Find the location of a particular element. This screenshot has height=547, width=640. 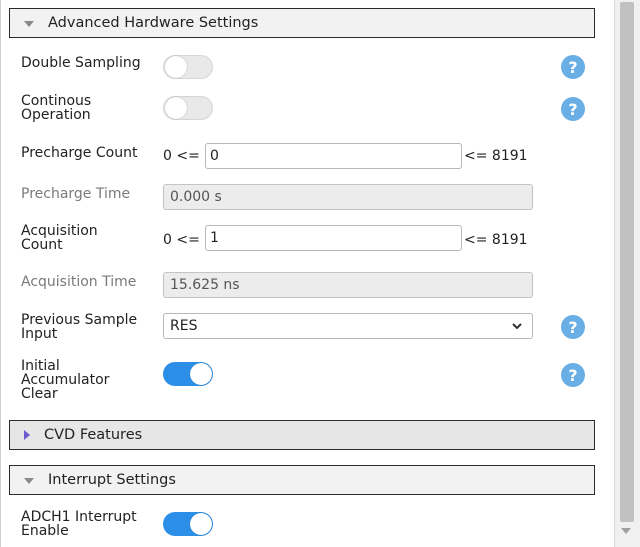

row-acquisition-count: Acquisition Count 0 <= <= 8191 is located at coordinates (308, 241).